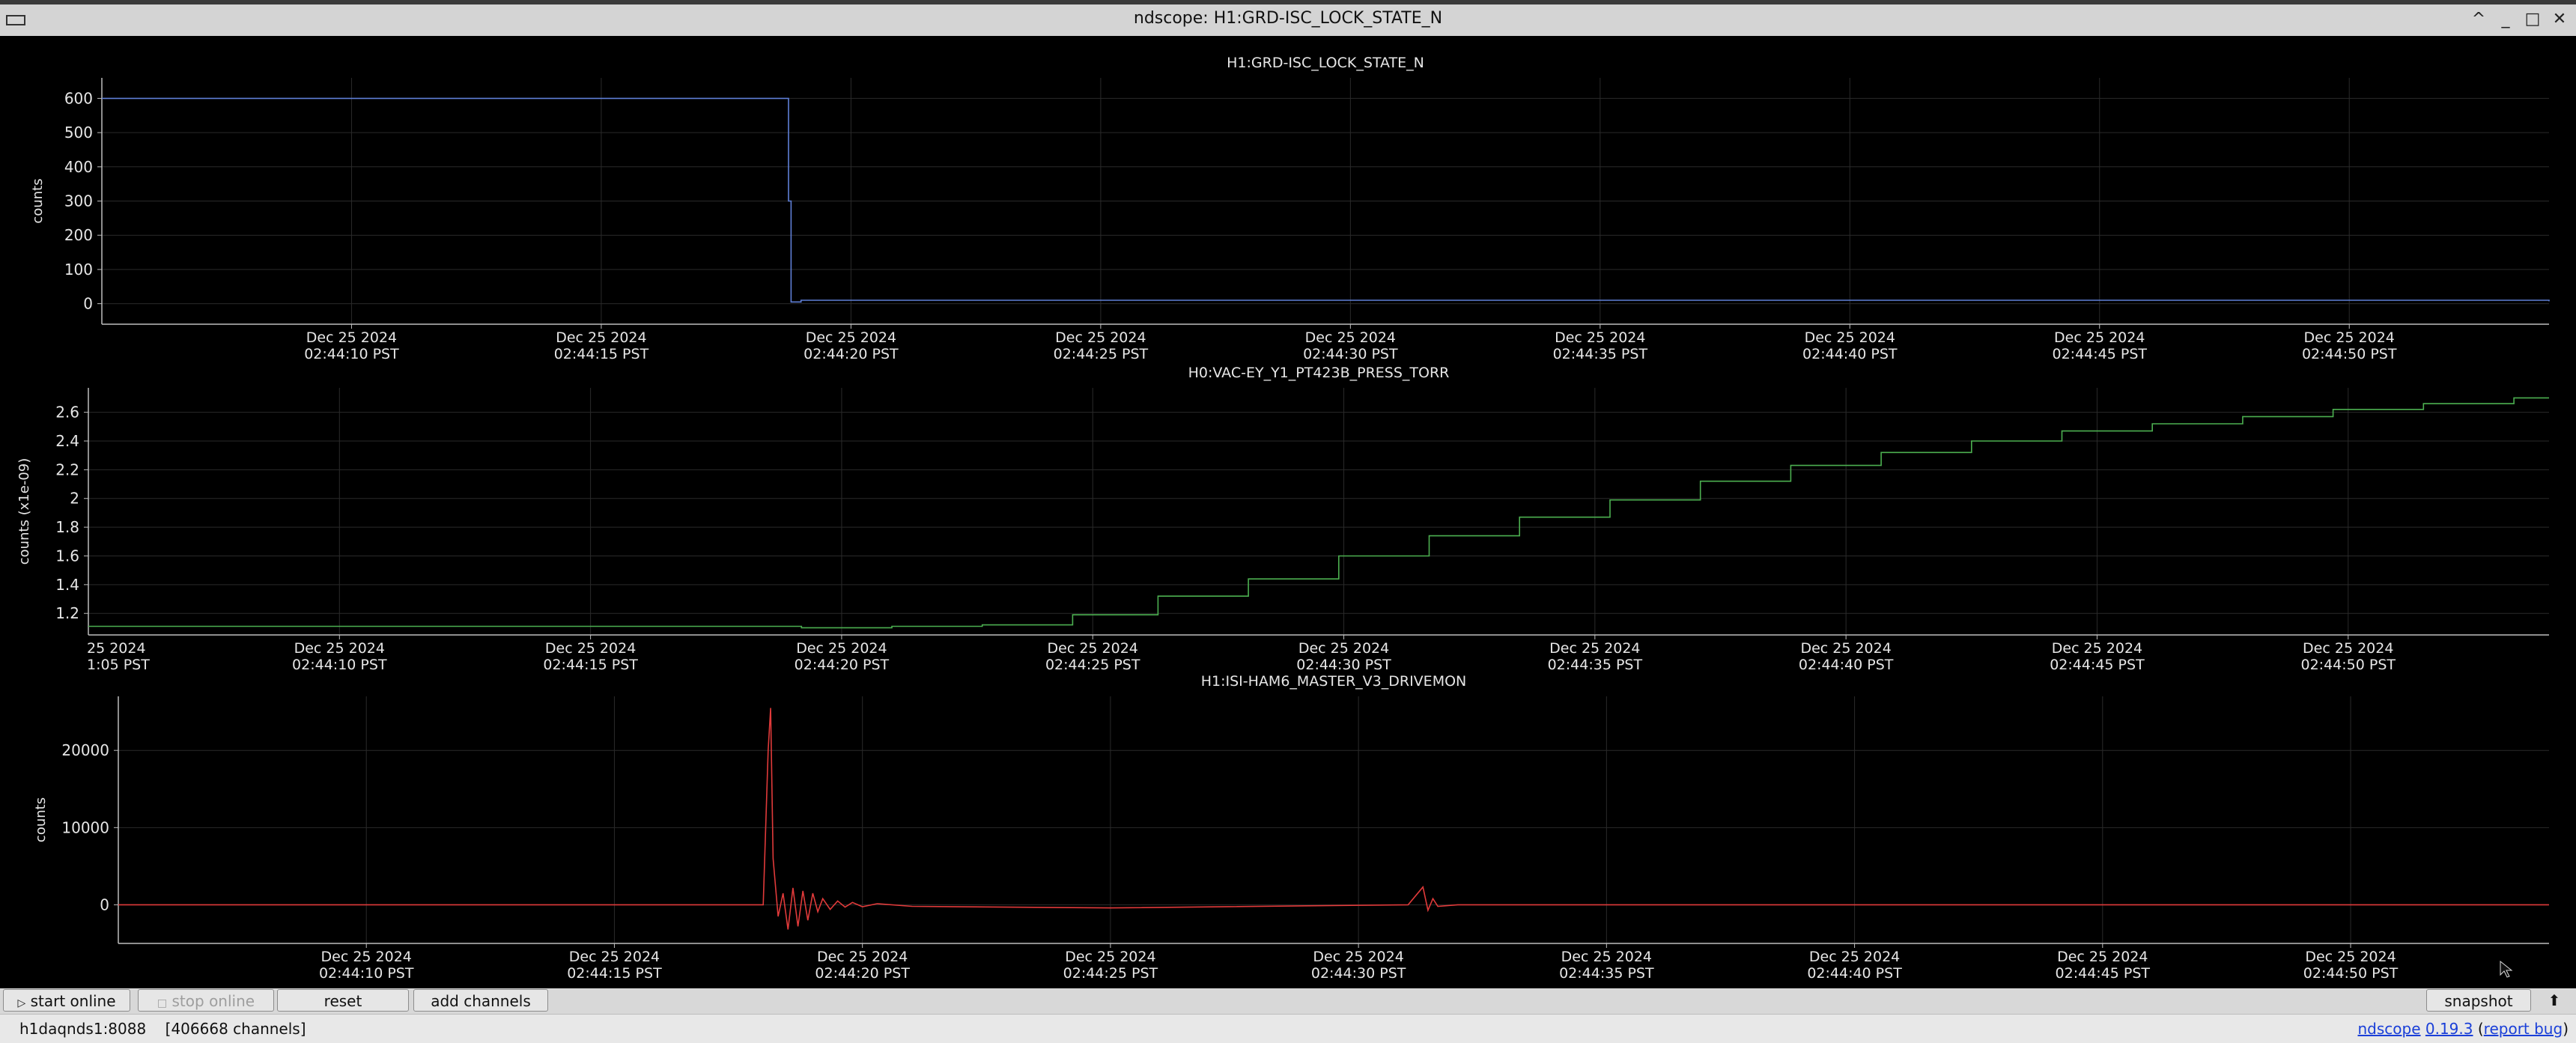 The height and width of the screenshot is (1043, 2576). What do you see at coordinates (67, 556) in the screenshot?
I see `y-tick-label: 1.6` at bounding box center [67, 556].